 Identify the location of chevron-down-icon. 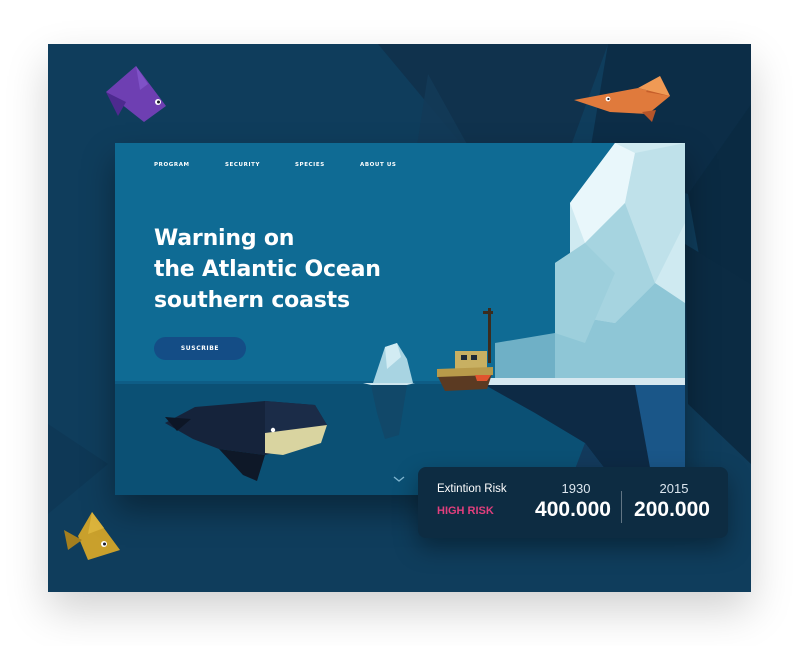
(399, 479).